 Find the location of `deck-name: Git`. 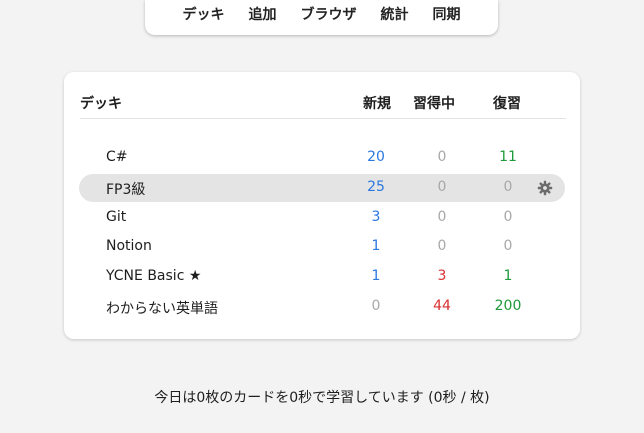

deck-name: Git is located at coordinates (116, 217).